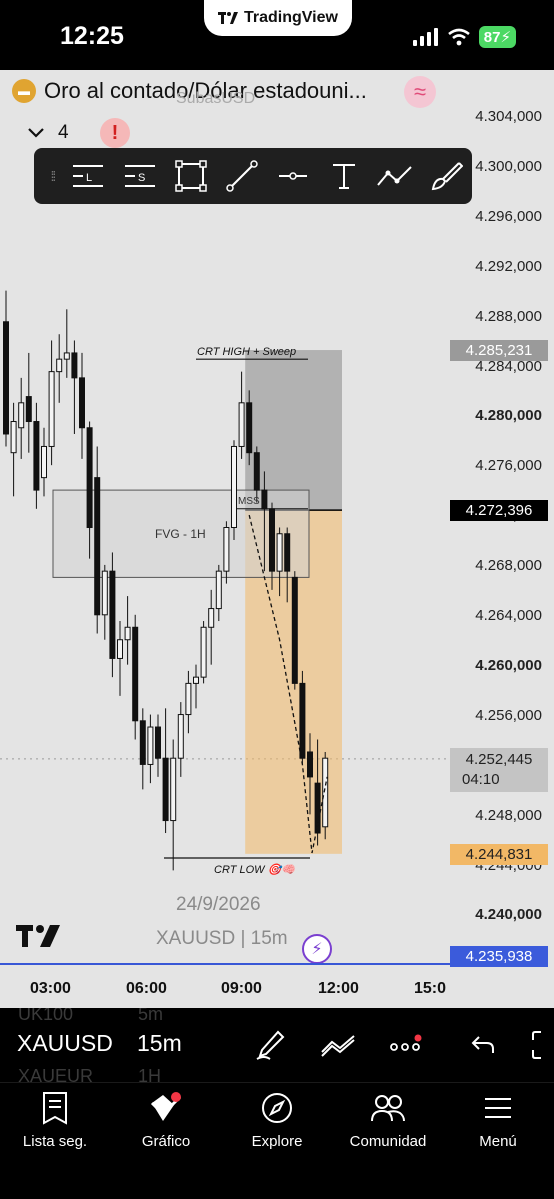  I want to click on time-label: 15:0, so click(430, 988).